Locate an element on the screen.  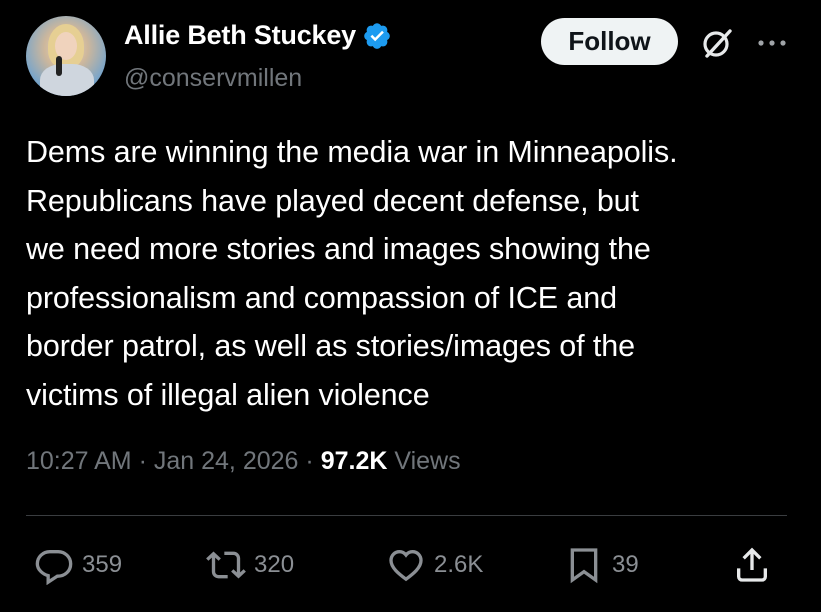
like-count: 2.6K is located at coordinates (459, 564).